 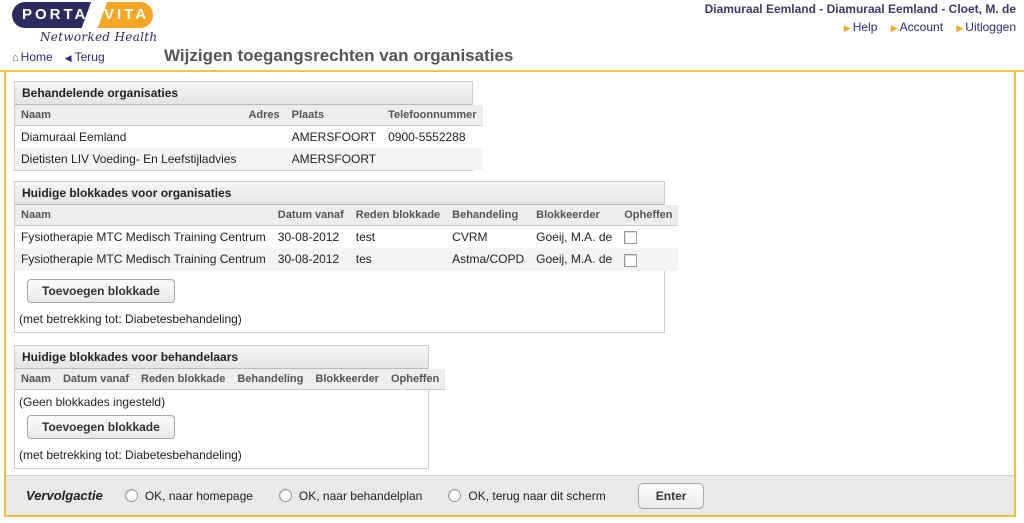 What do you see at coordinates (339, 193) in the screenshot?
I see `section-title-blokkades-organisaties: Huidige blokkades voor organisaties` at bounding box center [339, 193].